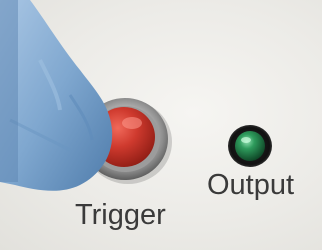  I want to click on output-led-indicator, so click(250, 146).